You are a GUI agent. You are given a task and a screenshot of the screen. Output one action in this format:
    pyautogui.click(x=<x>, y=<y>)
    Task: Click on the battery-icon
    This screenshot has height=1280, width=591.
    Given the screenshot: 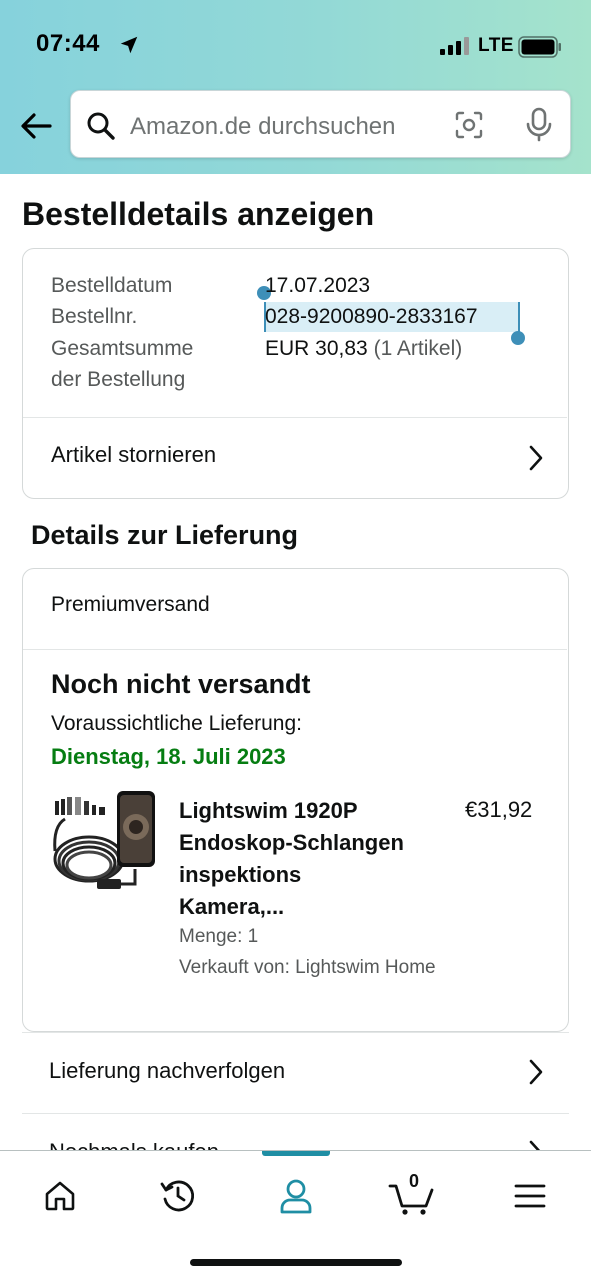 What is the action you would take?
    pyautogui.click(x=539, y=47)
    